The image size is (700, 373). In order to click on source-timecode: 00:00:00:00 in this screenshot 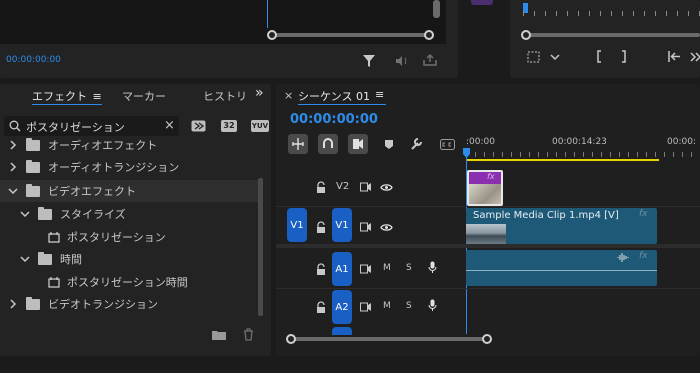, I will do `click(33, 60)`.